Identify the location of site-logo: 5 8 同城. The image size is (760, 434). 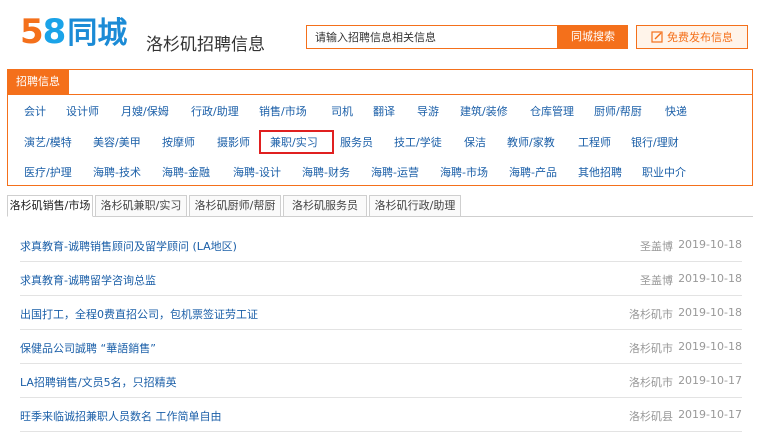
(73, 32).